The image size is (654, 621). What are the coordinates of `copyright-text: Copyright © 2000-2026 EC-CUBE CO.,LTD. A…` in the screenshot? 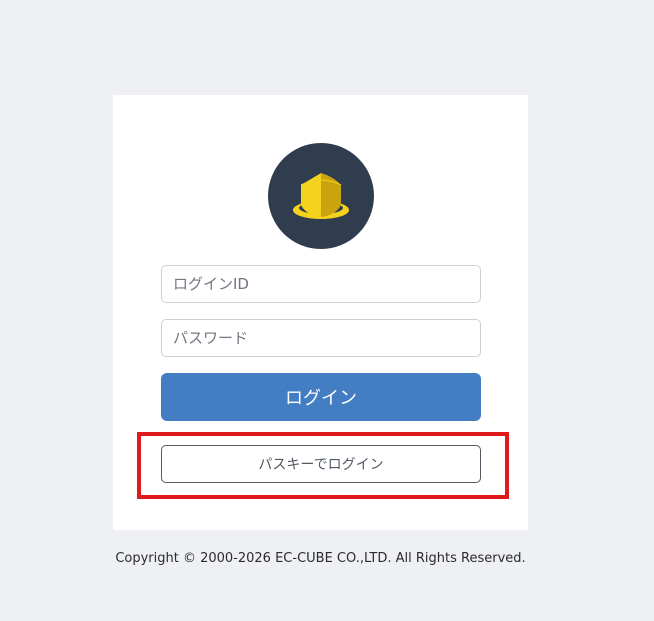 It's located at (320, 558).